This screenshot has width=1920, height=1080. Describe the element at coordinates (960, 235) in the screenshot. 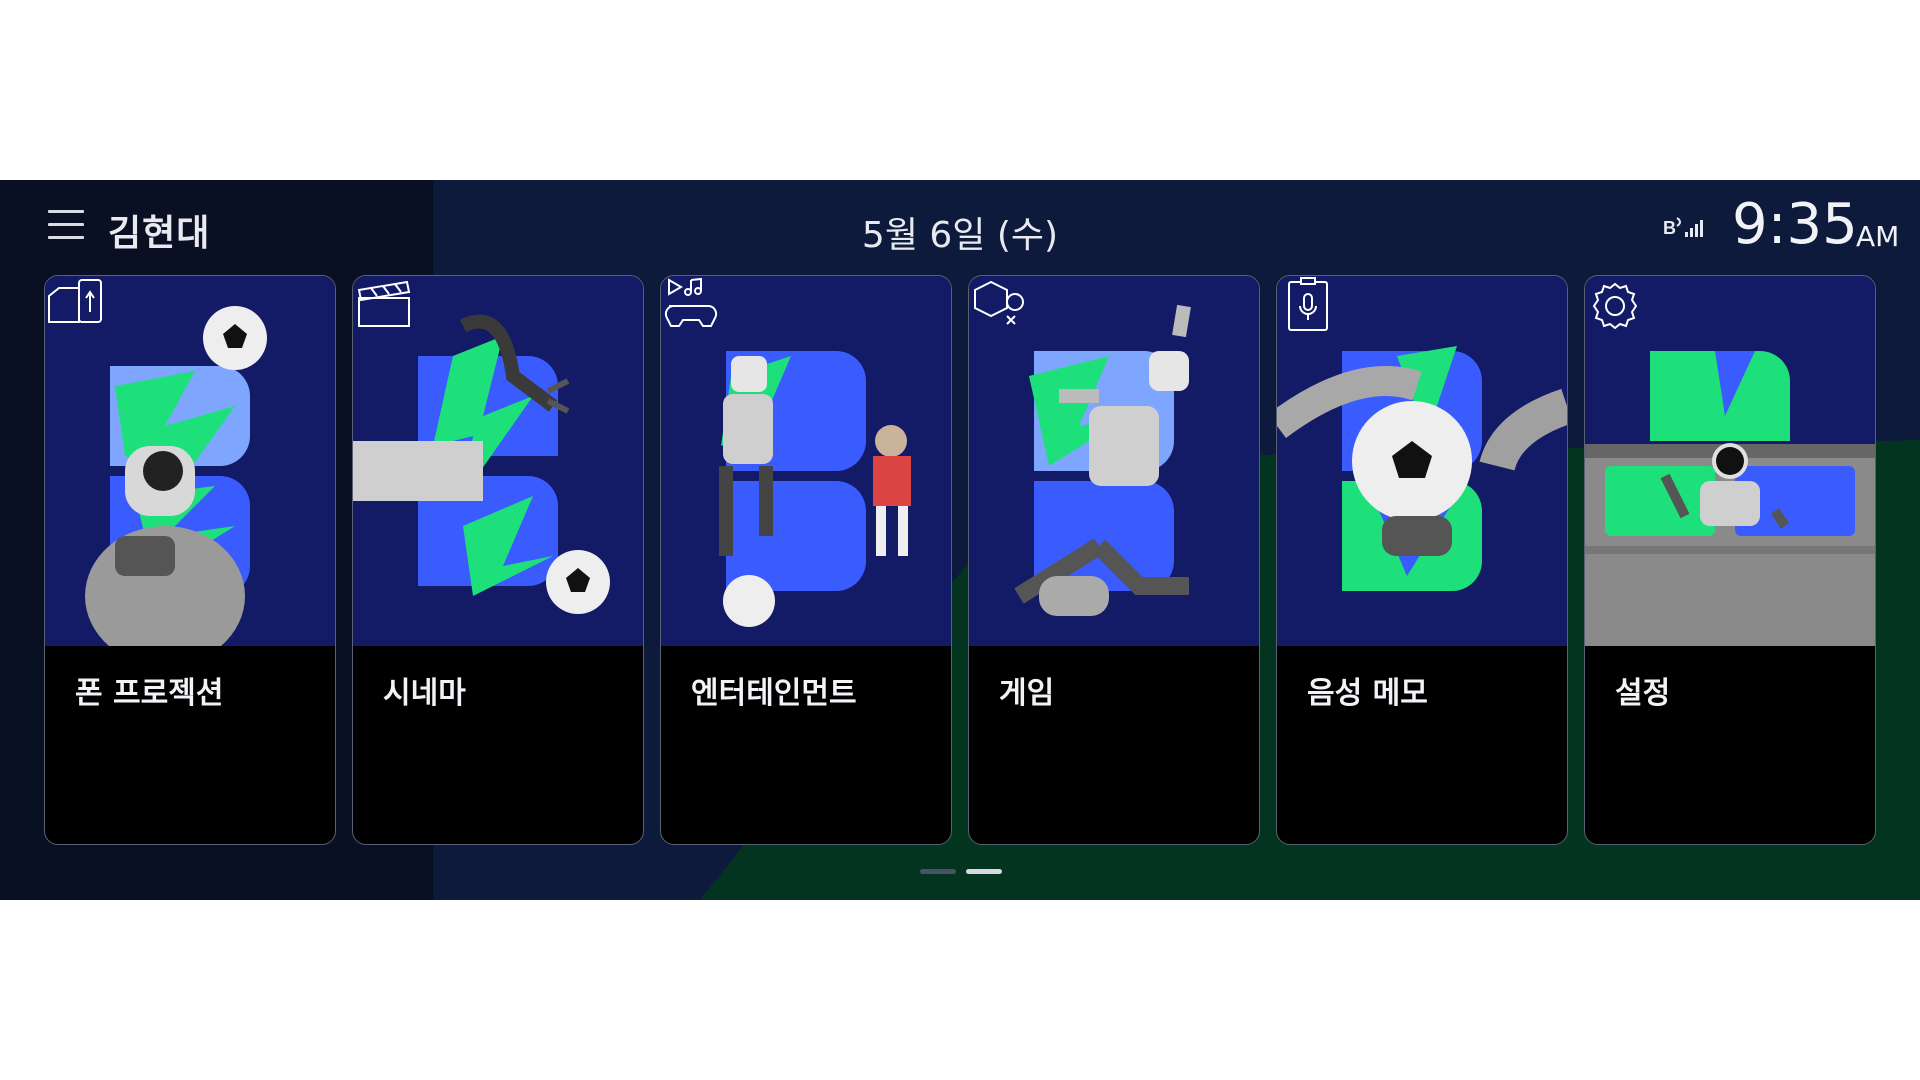

I see `date-display: 5월 6일 (수)` at that location.